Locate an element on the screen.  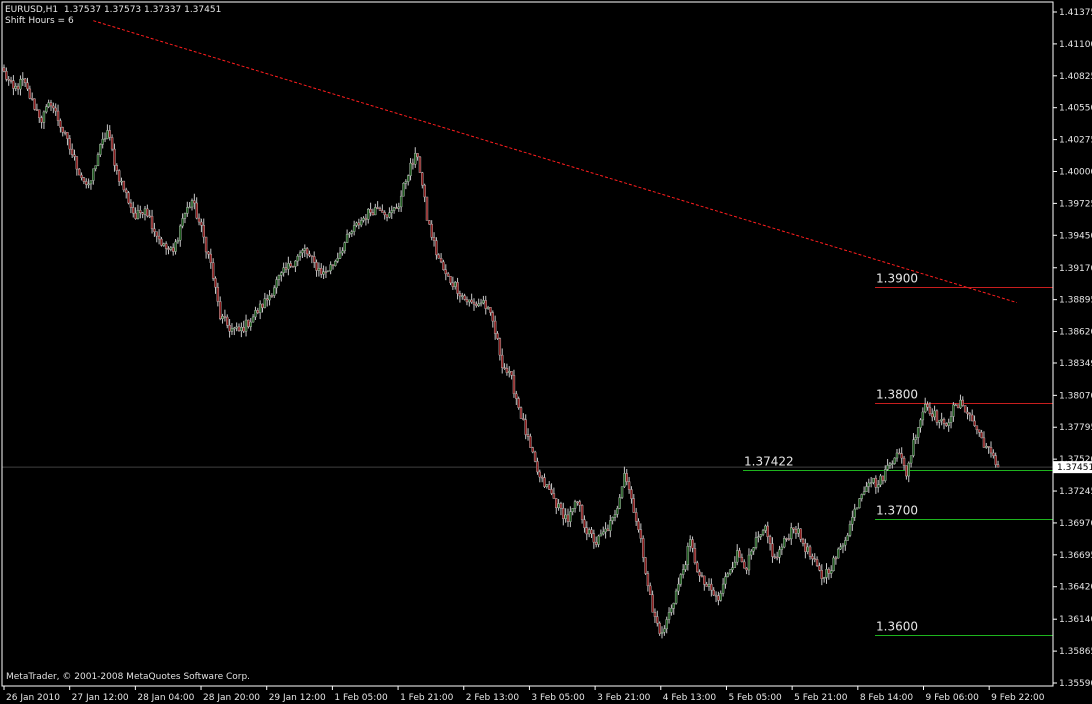
y-tick-label: 1.41375 is located at coordinates (1075, 13).